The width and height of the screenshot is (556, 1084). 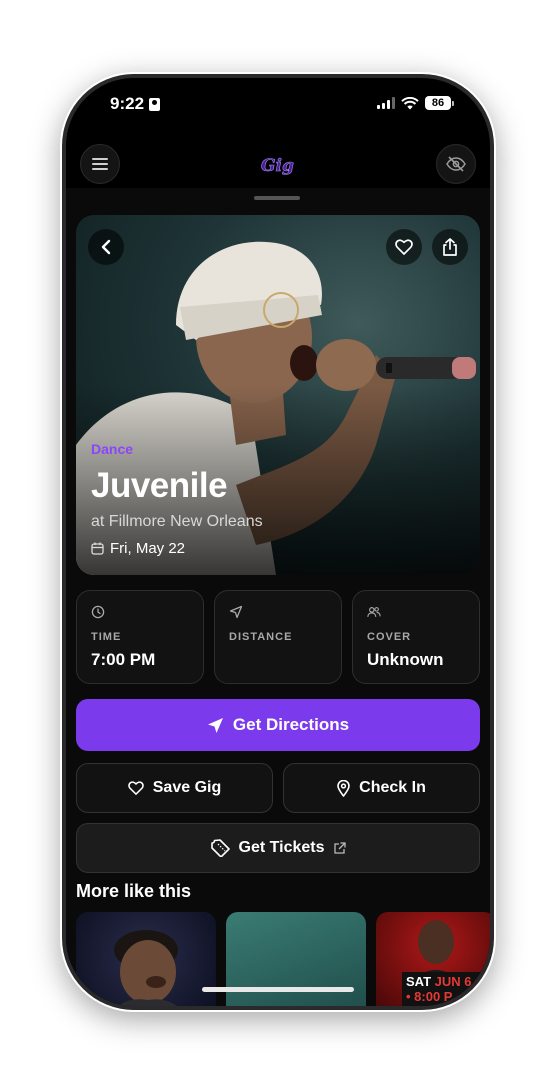 I want to click on hamburger-icon, so click(x=100, y=164).